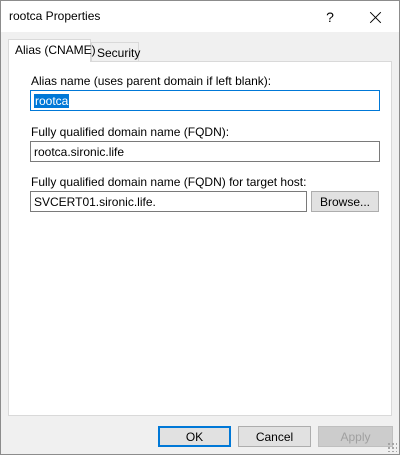 Image resolution: width=400 pixels, height=455 pixels. Describe the element at coordinates (95, 202) in the screenshot. I see `target-host-value: SVCERT01.sironic.life.` at that location.